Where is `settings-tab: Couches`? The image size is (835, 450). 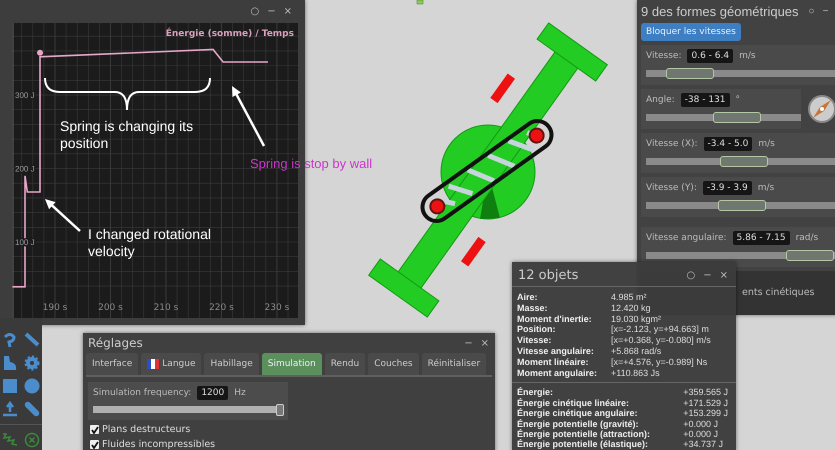
settings-tab: Couches is located at coordinates (393, 364).